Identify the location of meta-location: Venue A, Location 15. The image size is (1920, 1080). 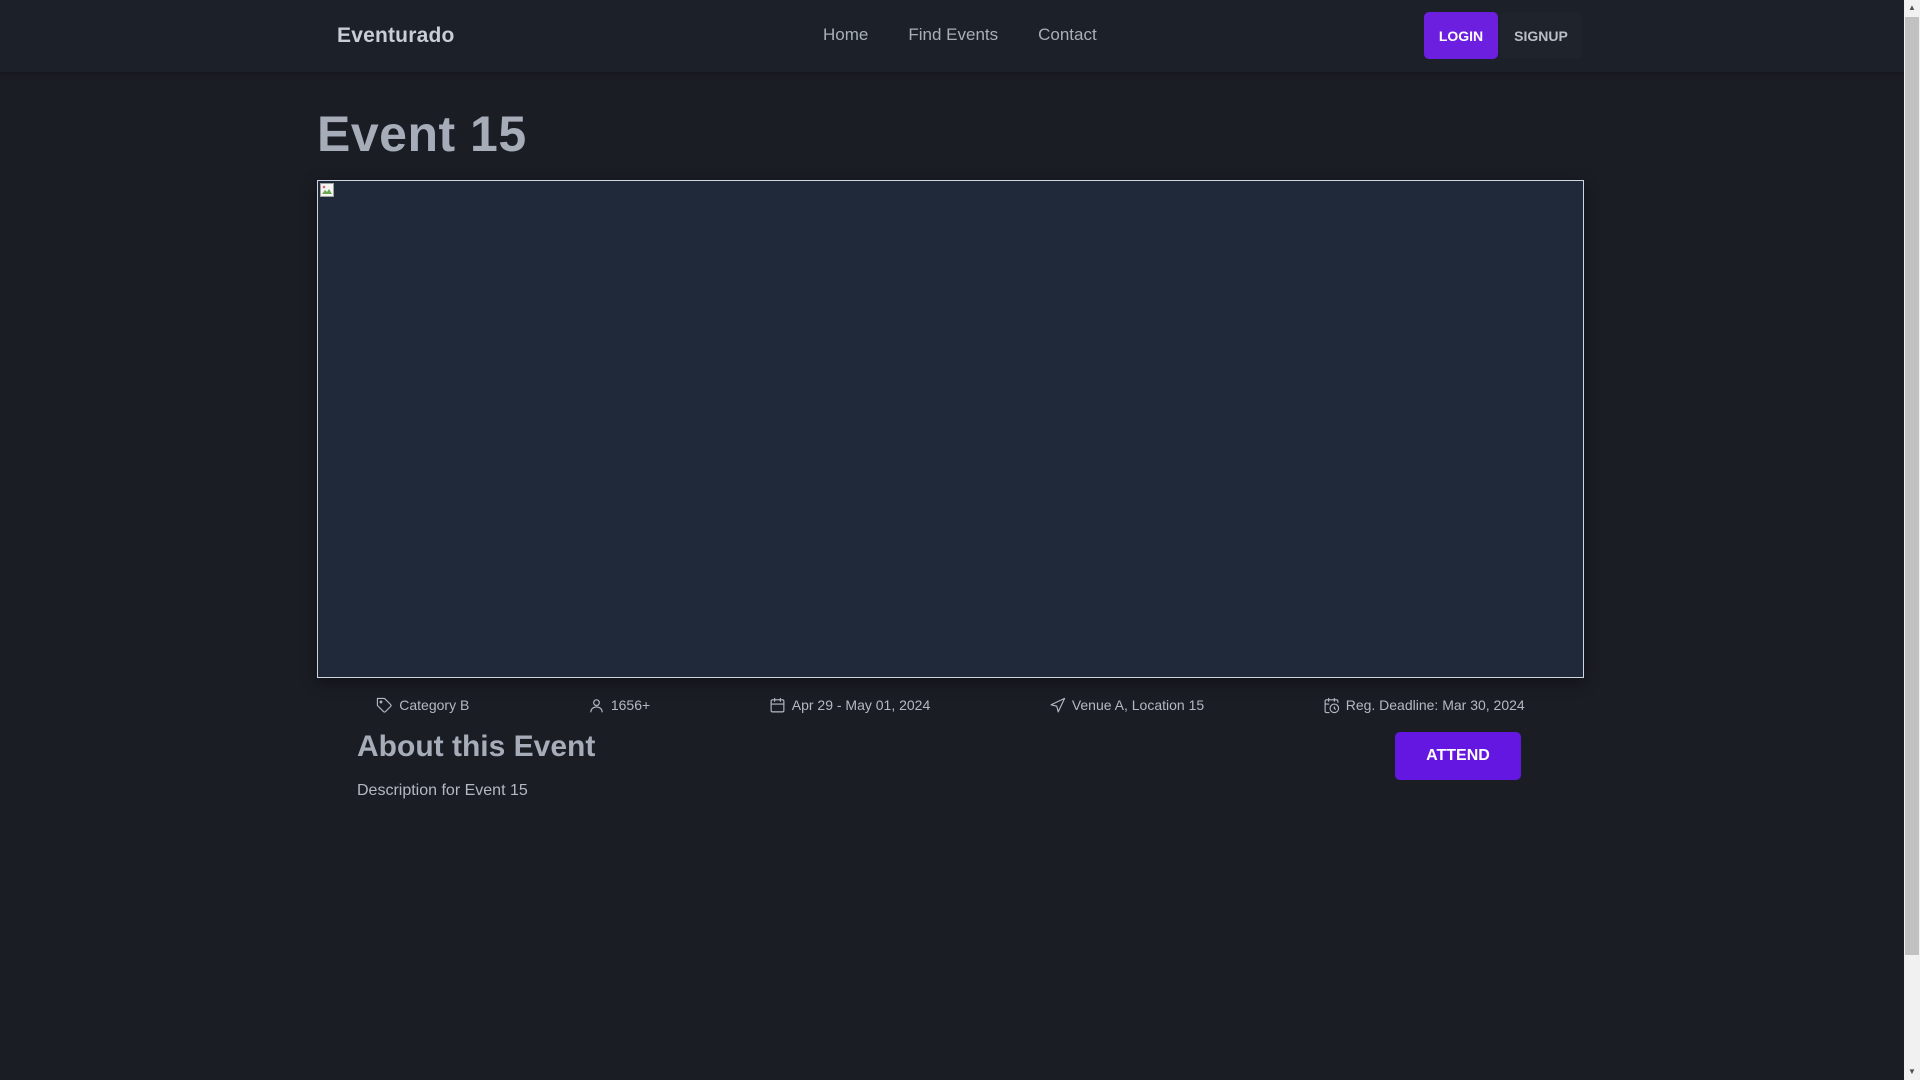
(1126, 705).